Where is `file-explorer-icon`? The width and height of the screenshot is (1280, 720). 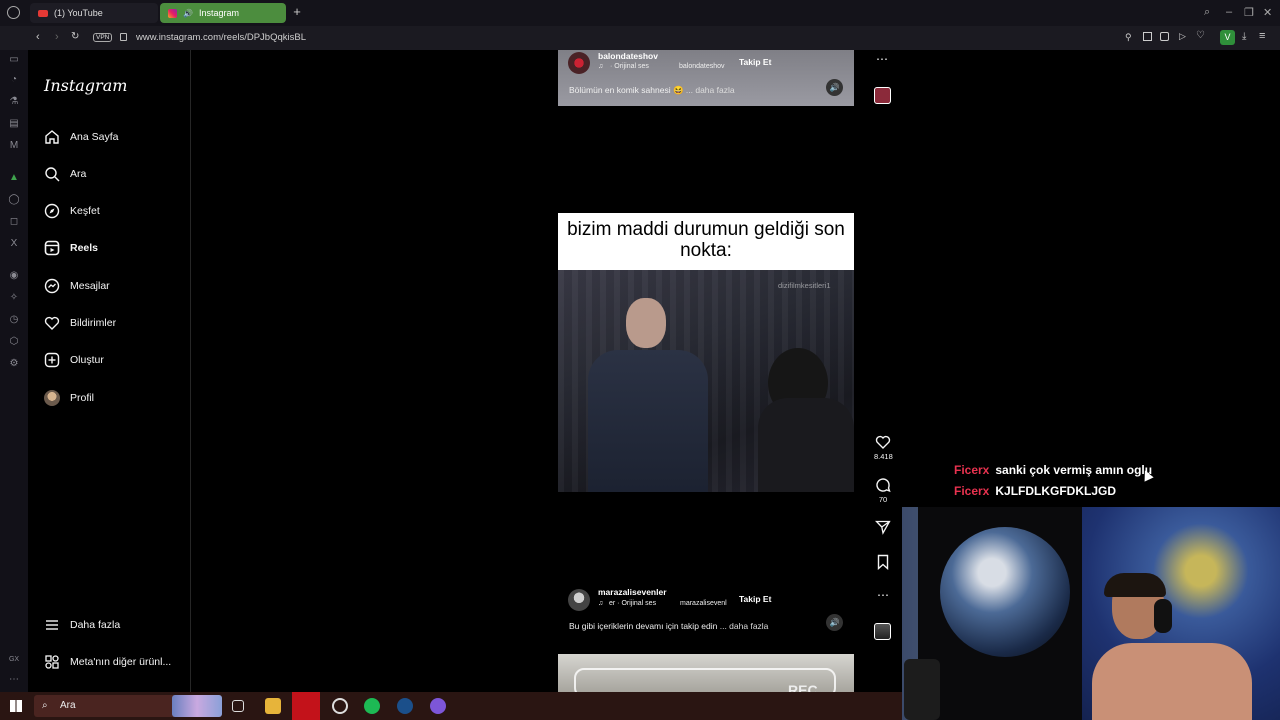
file-explorer-icon is located at coordinates (273, 706).